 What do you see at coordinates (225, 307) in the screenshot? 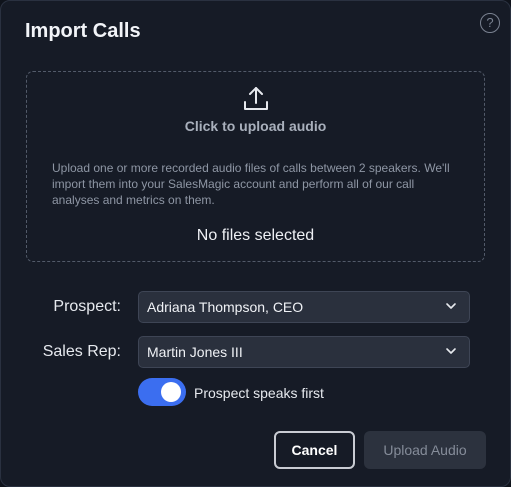
I see `prospect-select-value: Adriana Thompson, CEO` at bounding box center [225, 307].